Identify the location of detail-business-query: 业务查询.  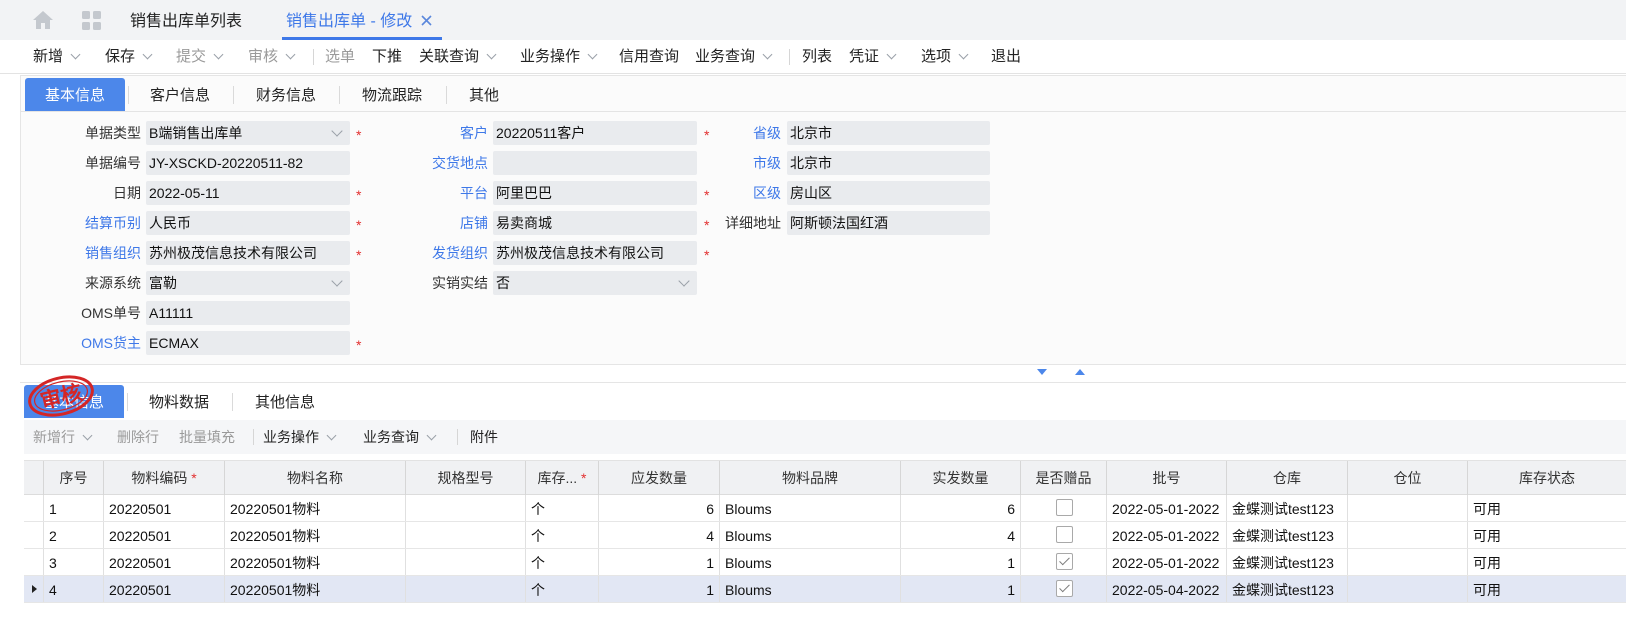
(400, 437).